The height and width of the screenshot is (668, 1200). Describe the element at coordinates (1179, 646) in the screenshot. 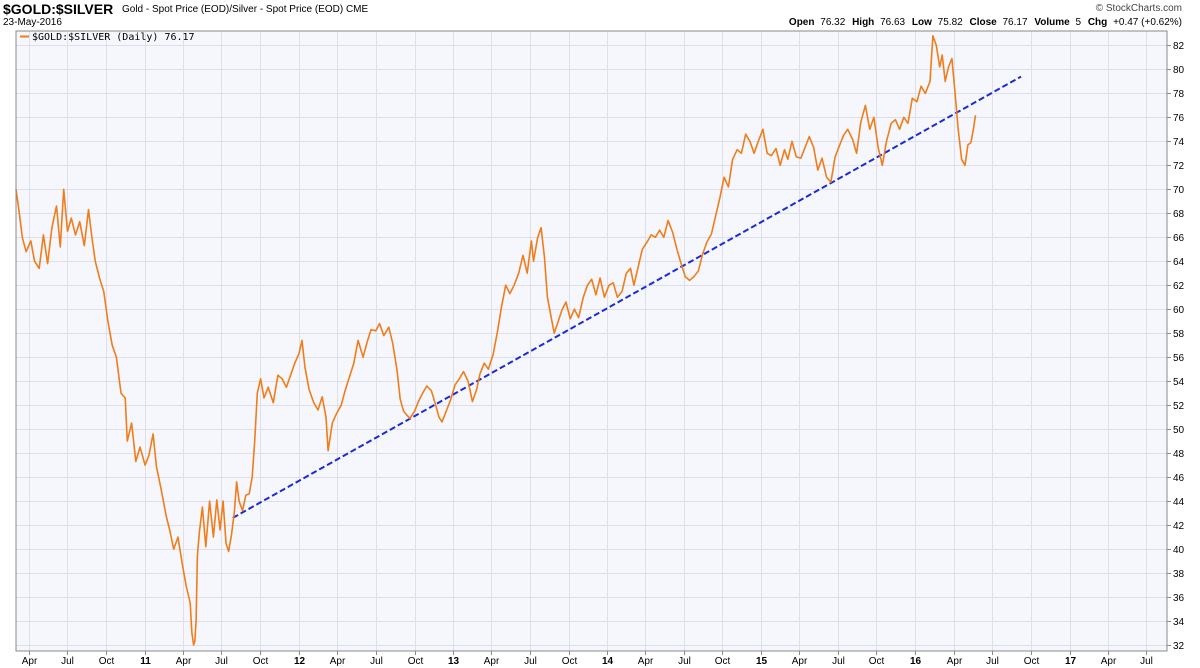

I see `y-tick-label: 32` at that location.